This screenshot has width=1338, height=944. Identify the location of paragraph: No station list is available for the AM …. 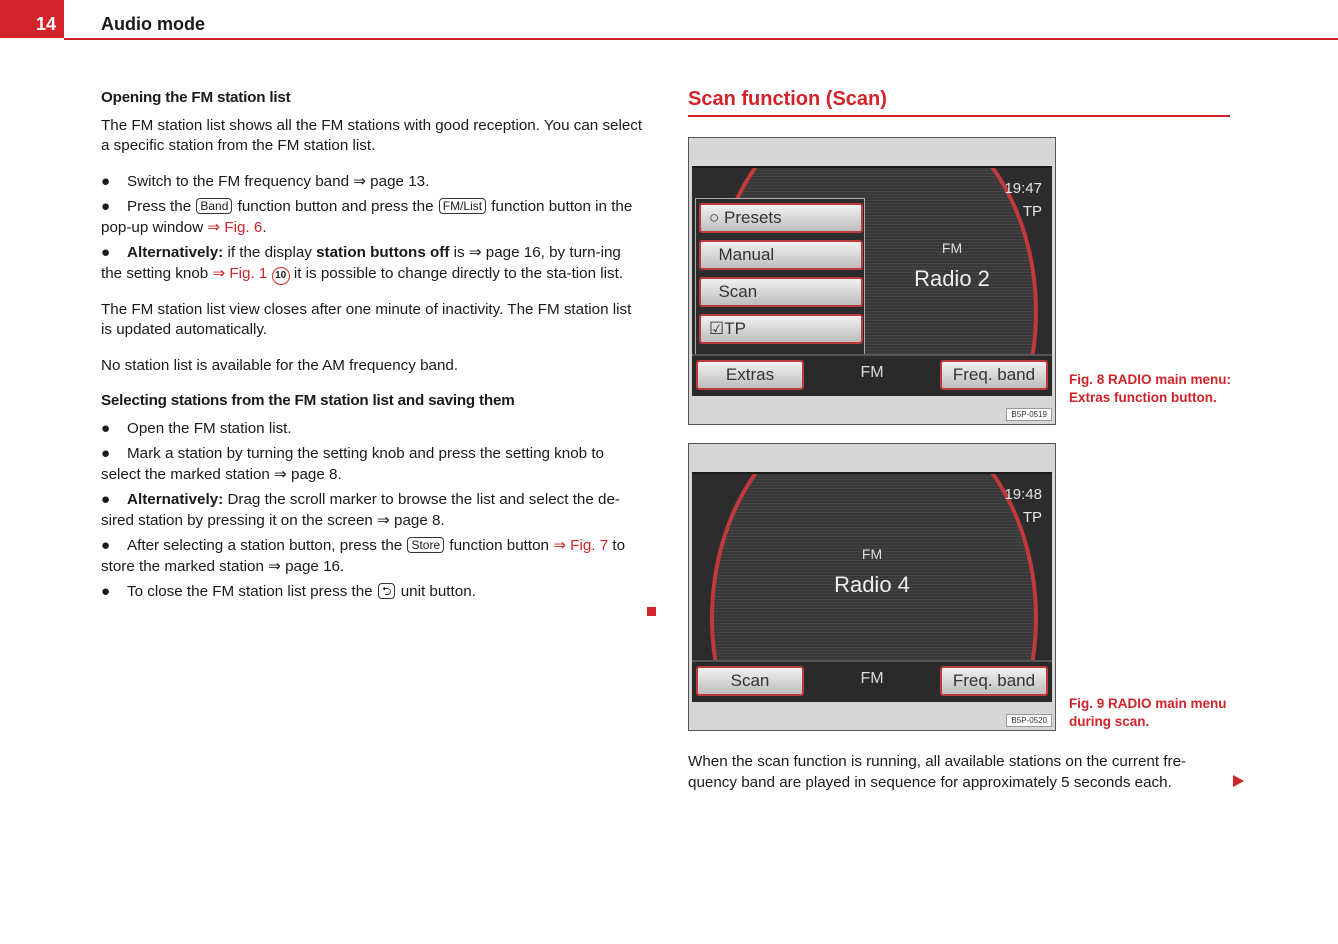
(280, 365).